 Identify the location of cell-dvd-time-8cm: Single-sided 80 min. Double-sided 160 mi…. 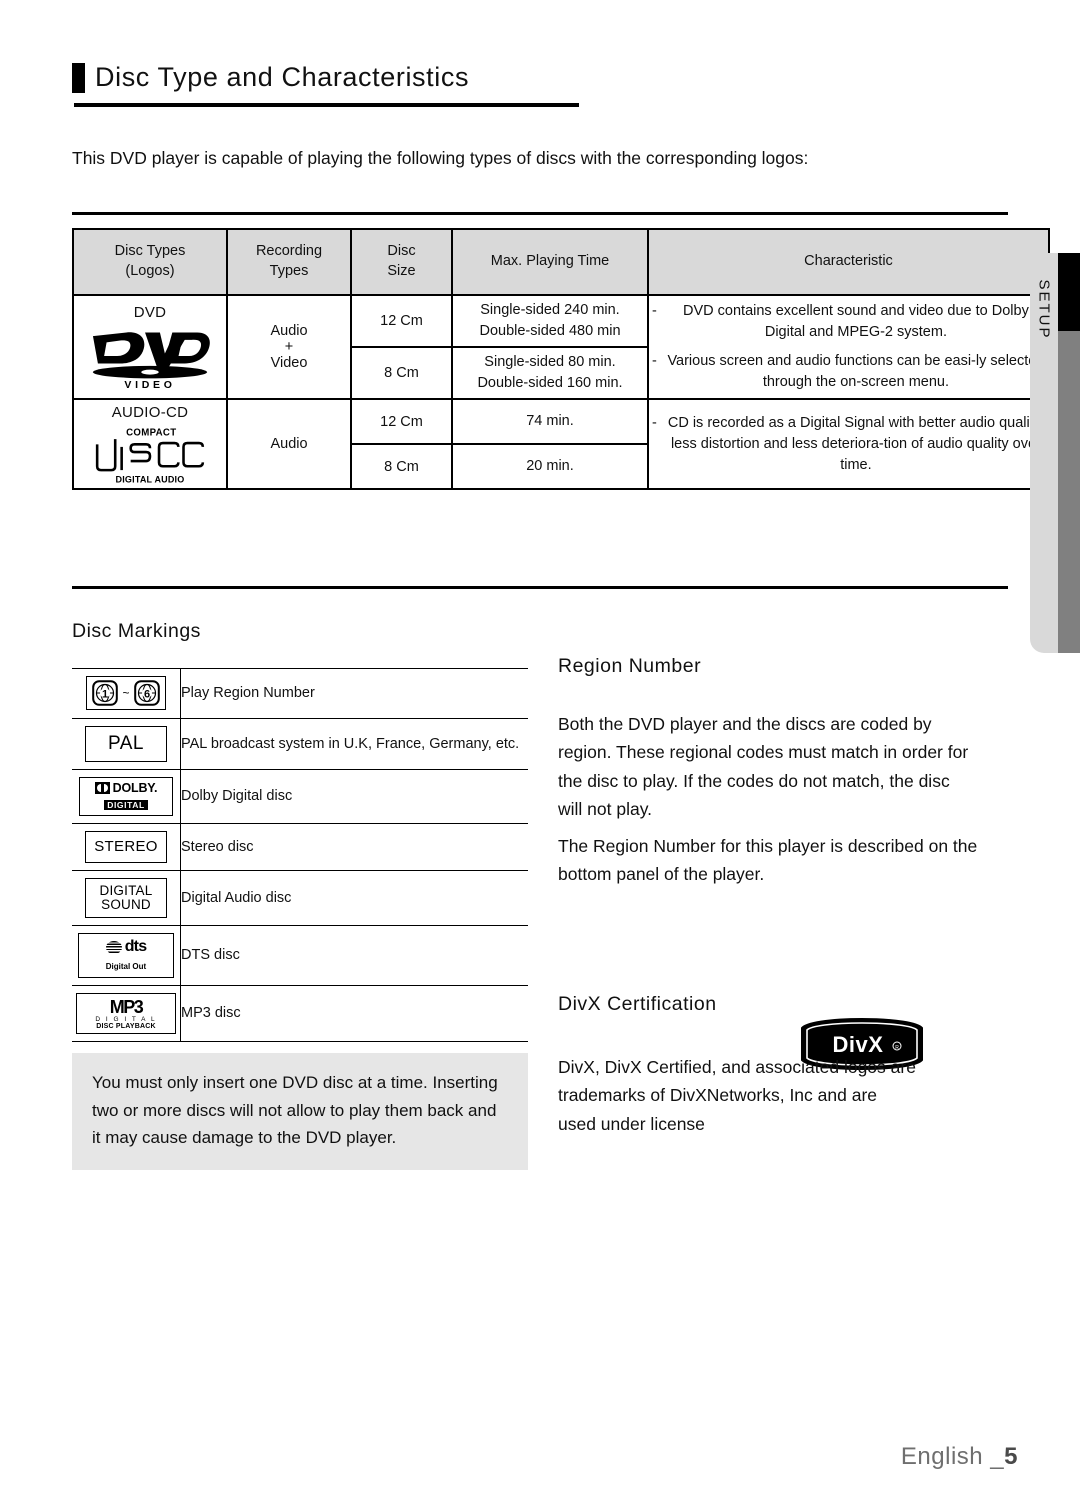
(550, 373).